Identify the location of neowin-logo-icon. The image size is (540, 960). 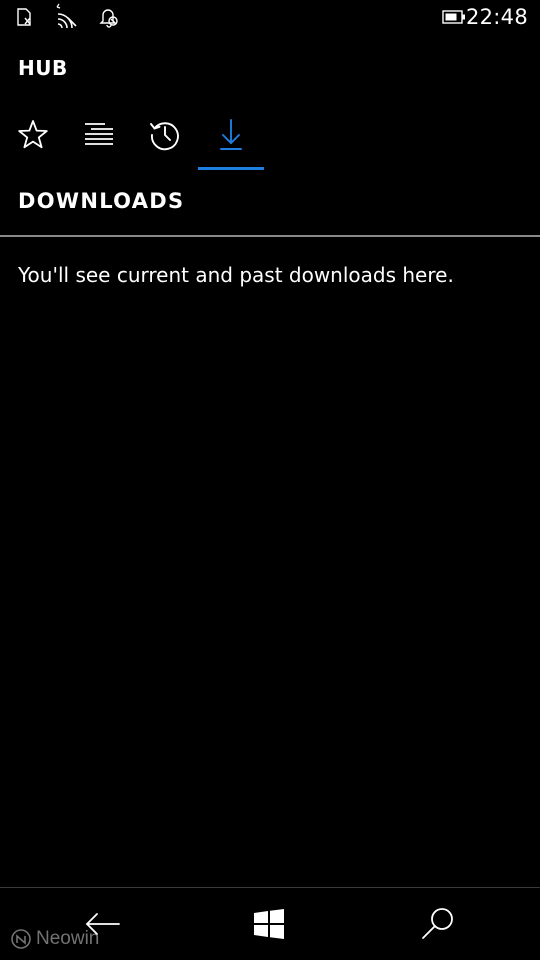
(23, 939).